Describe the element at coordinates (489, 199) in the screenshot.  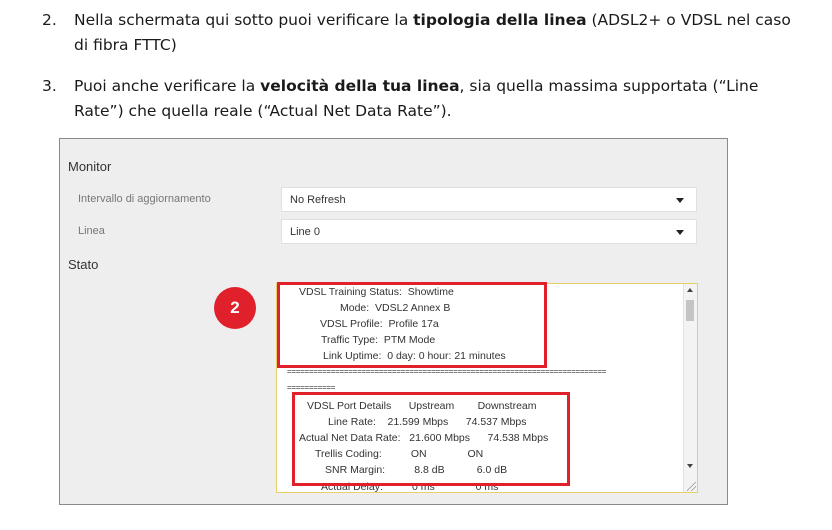
I see `refresh-select: No Refresh` at that location.